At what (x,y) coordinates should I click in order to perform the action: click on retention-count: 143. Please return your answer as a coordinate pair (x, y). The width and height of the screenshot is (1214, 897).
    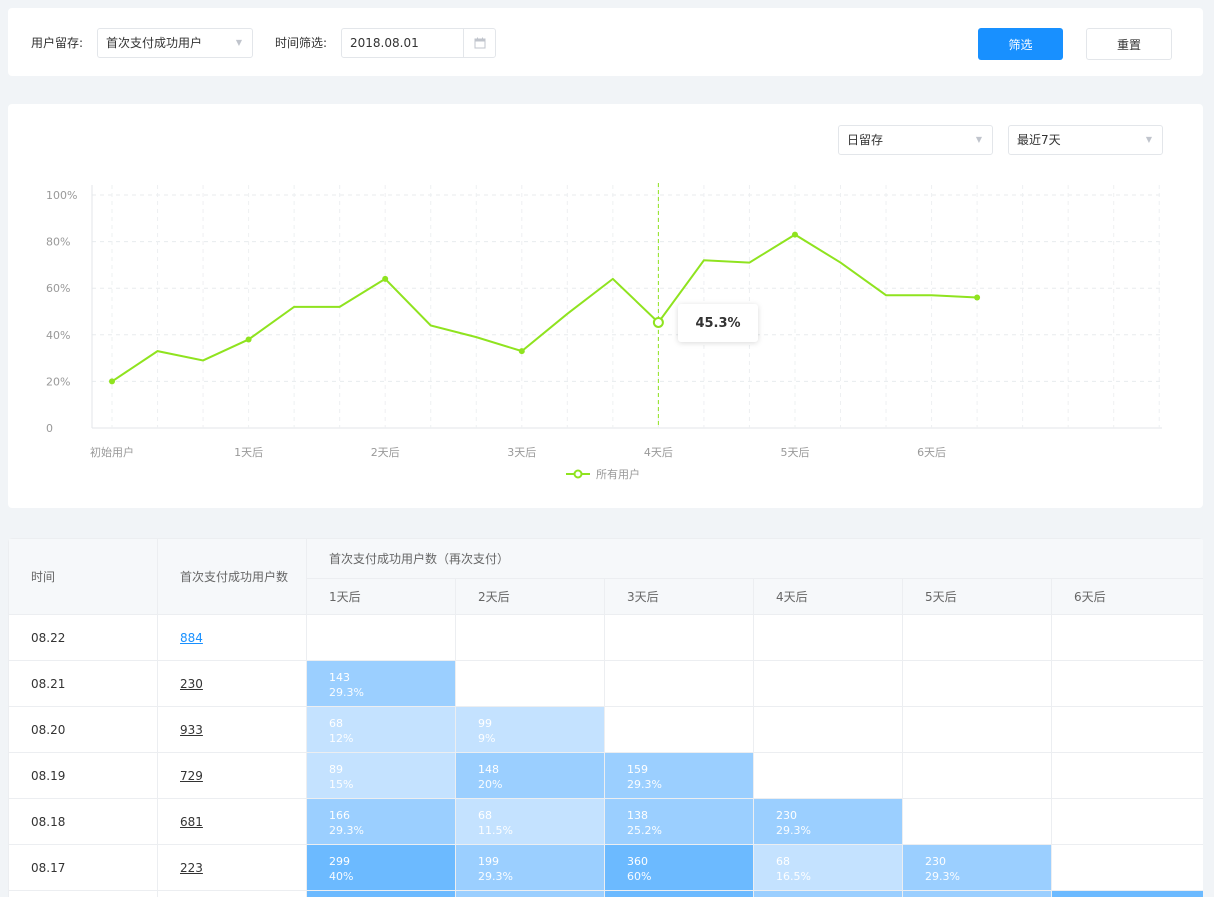
    Looking at the image, I should click on (339, 677).